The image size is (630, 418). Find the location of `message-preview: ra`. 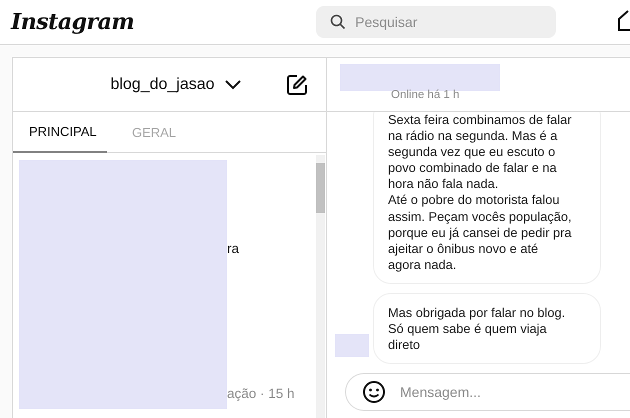

message-preview: ra is located at coordinates (233, 248).